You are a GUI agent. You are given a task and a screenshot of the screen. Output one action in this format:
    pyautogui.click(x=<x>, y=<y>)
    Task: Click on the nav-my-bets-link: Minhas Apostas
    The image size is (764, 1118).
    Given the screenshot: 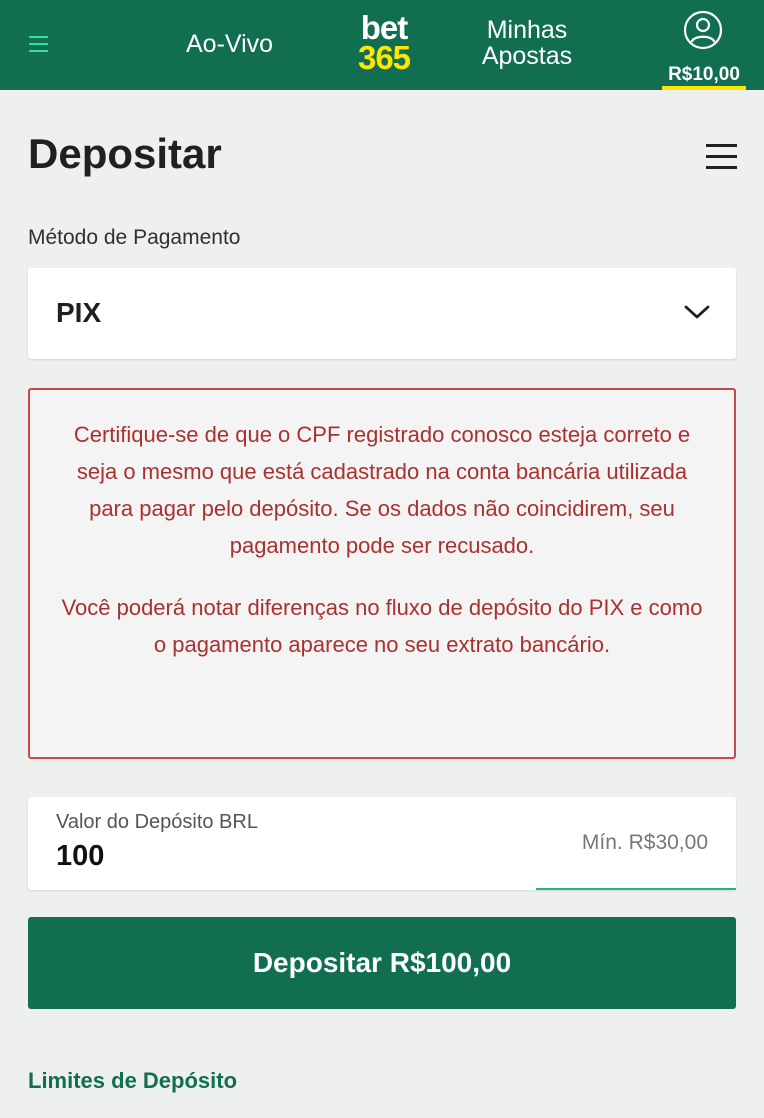 What is the action you would take?
    pyautogui.click(x=527, y=43)
    